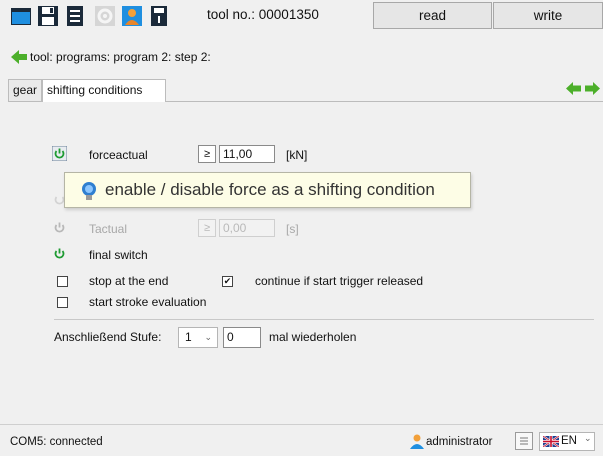 Image resolution: width=603 pixels, height=456 pixels. I want to click on stage-select-value: 1, so click(188, 337).